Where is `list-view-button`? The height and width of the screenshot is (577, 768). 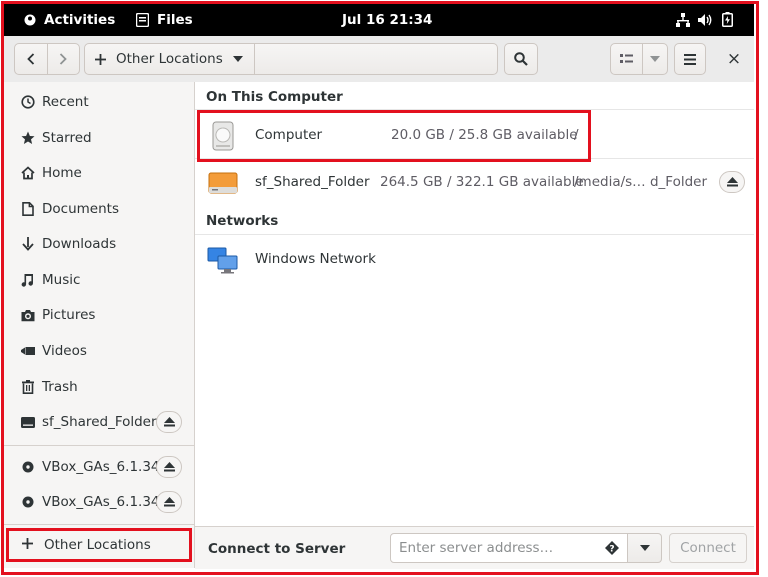 list-view-button is located at coordinates (626, 59).